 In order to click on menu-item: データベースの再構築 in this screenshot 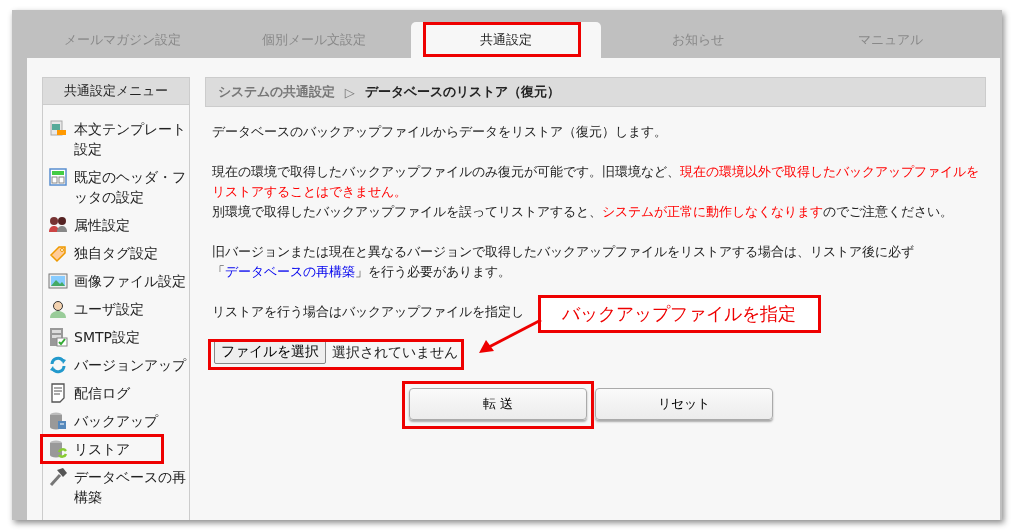, I will do `click(115, 487)`.